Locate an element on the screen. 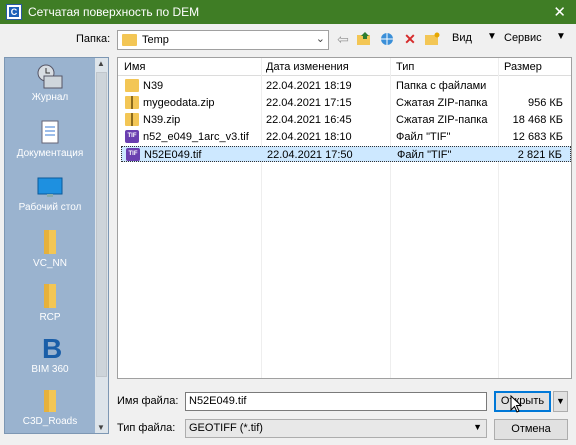  file-list-header: Имя Дата изменения Тип Размер is located at coordinates (344, 67).